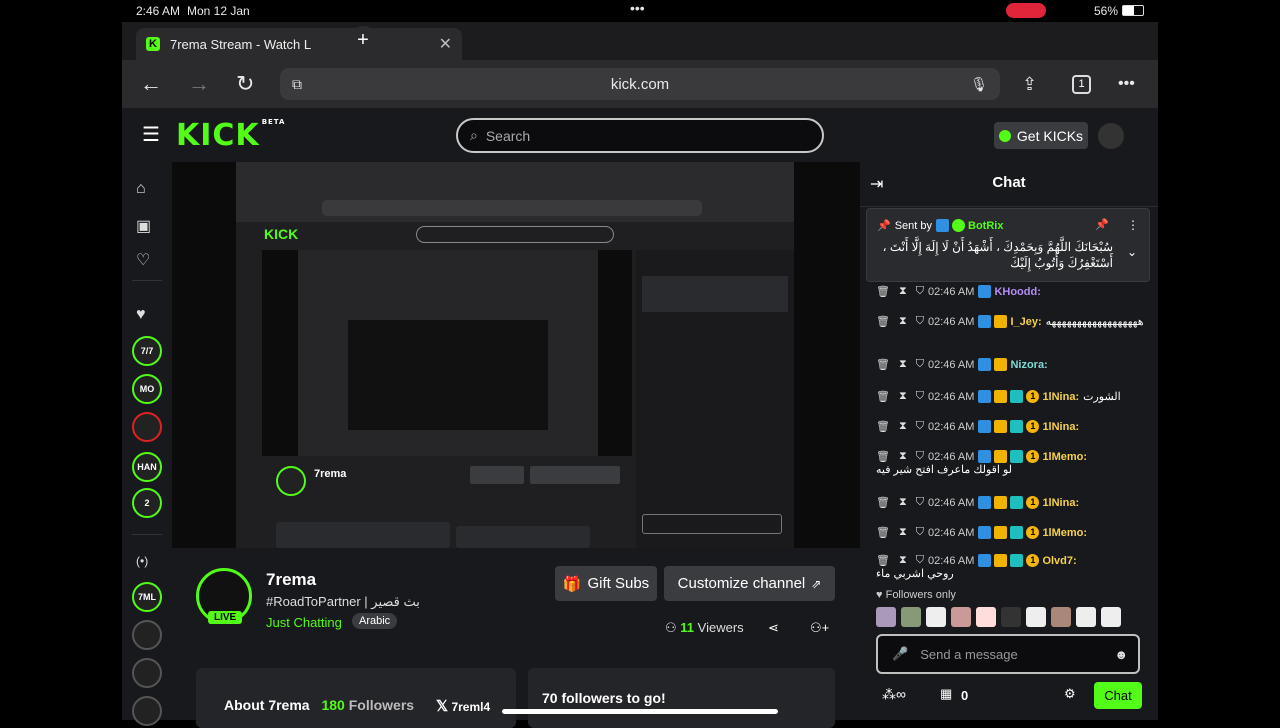 This screenshot has width=1280, height=728. I want to click on microphone-icon: 🎤, so click(900, 654).